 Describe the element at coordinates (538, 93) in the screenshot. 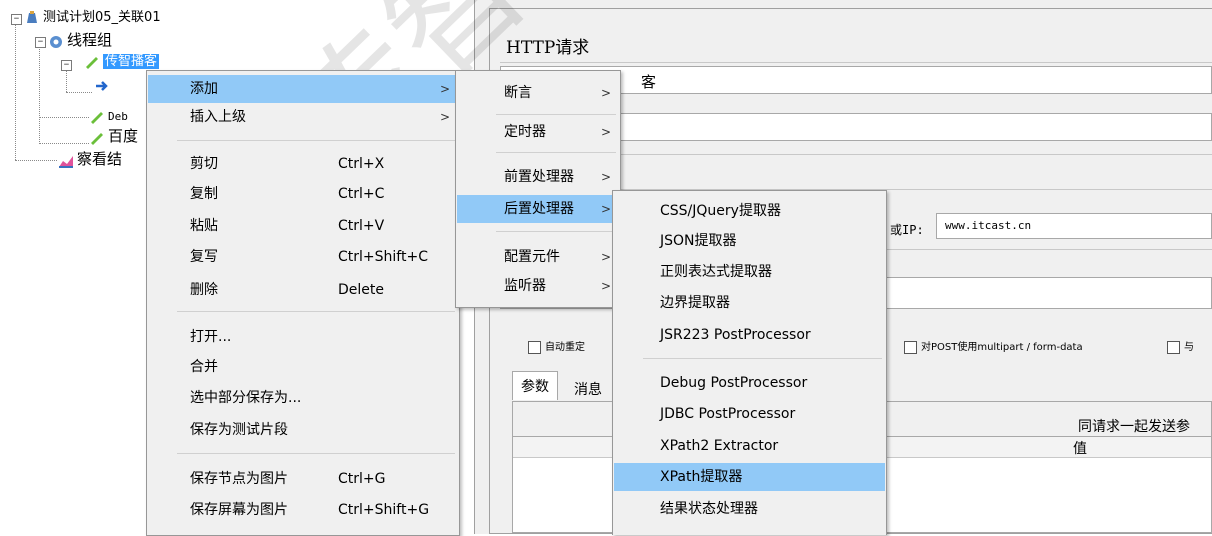

I see `menu-item-assertions: 断言 >` at that location.